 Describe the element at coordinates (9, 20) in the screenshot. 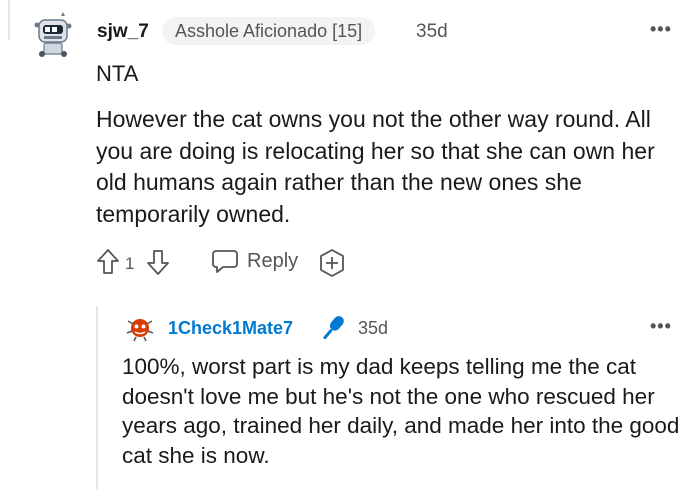

I see `thread-line-left` at that location.